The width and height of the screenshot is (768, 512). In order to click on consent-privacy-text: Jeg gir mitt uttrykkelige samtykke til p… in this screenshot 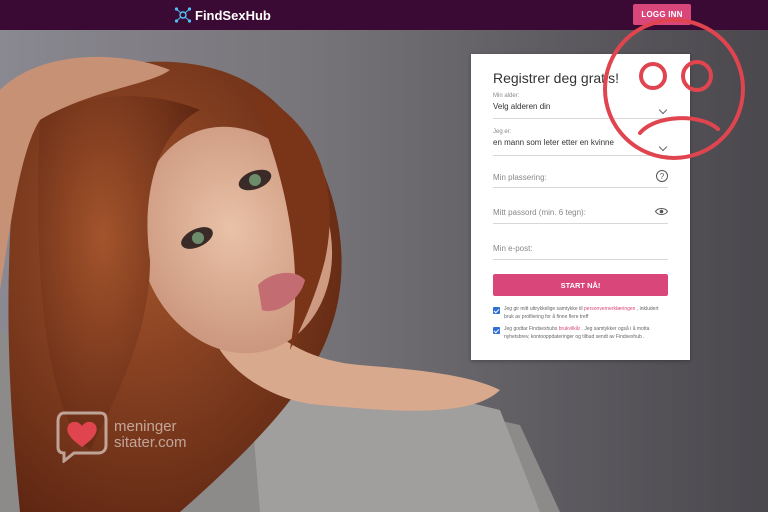, I will do `click(581, 313)`.